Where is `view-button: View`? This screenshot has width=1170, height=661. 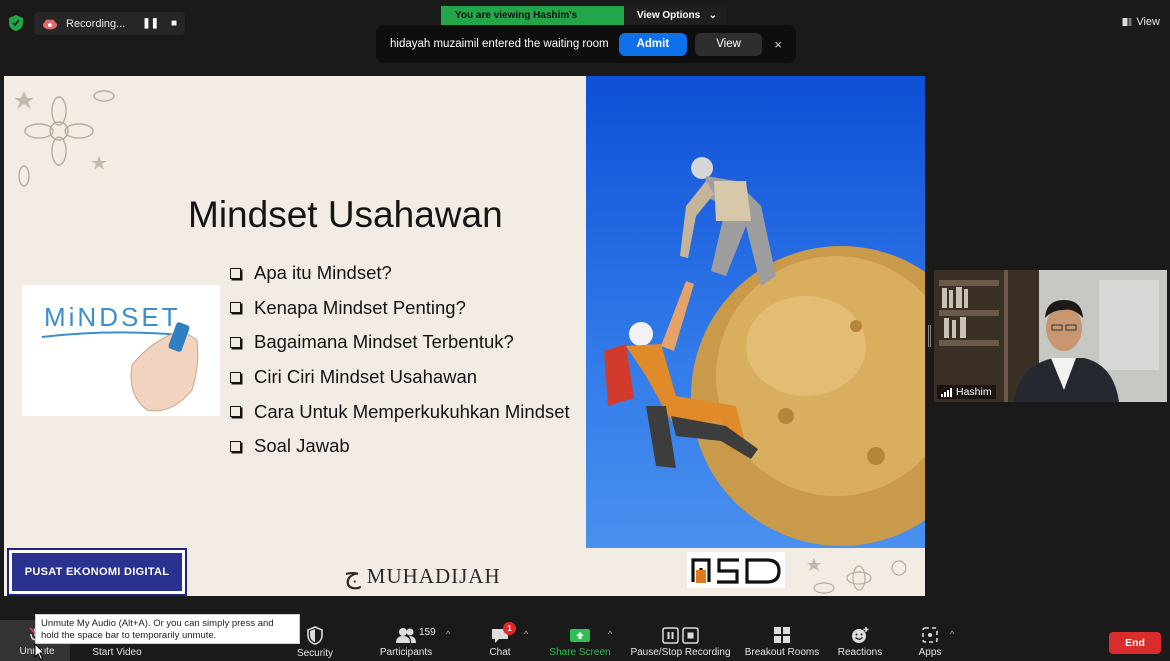 view-button: View is located at coordinates (1141, 22).